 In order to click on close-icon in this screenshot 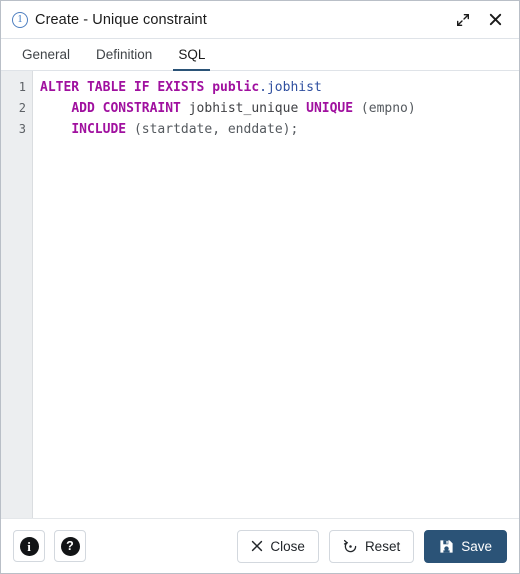, I will do `click(495, 20)`.